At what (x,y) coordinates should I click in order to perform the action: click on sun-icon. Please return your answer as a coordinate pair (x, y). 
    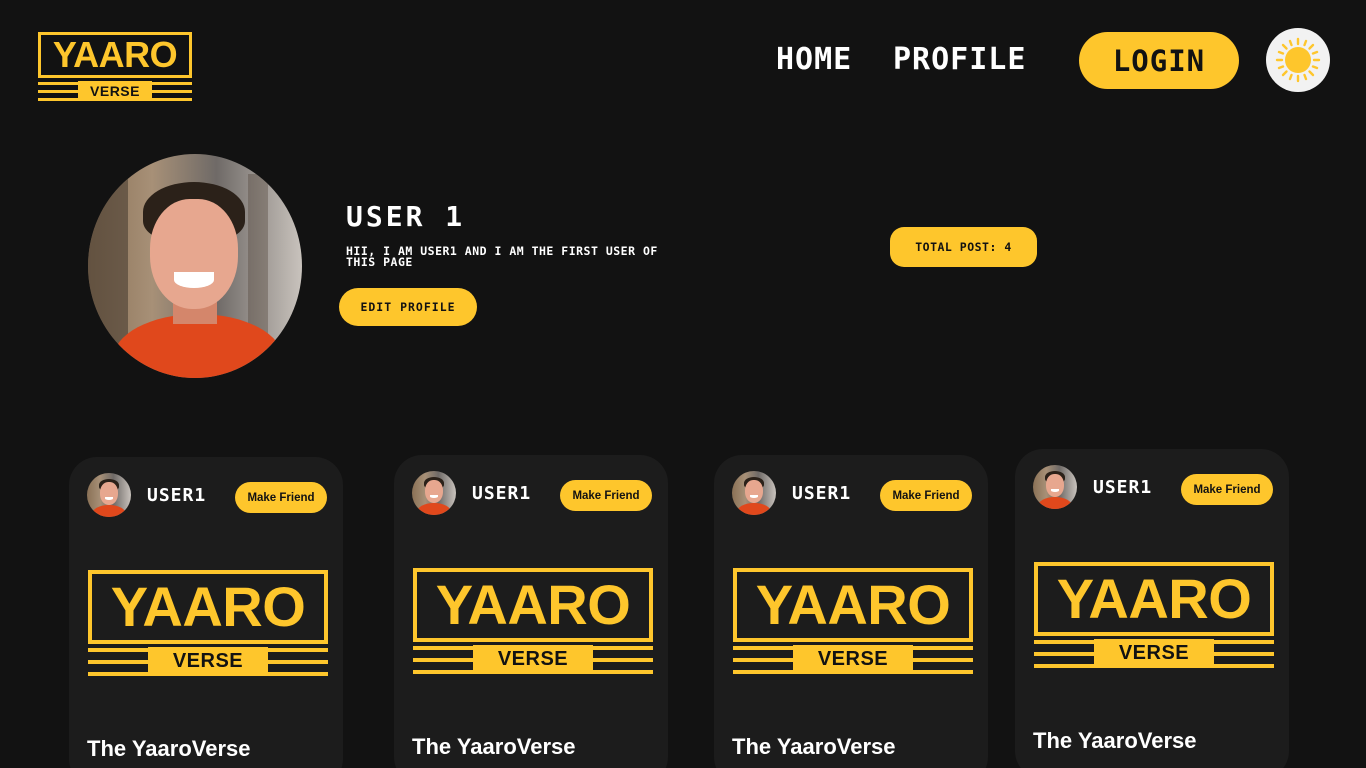
    Looking at the image, I should click on (1298, 60).